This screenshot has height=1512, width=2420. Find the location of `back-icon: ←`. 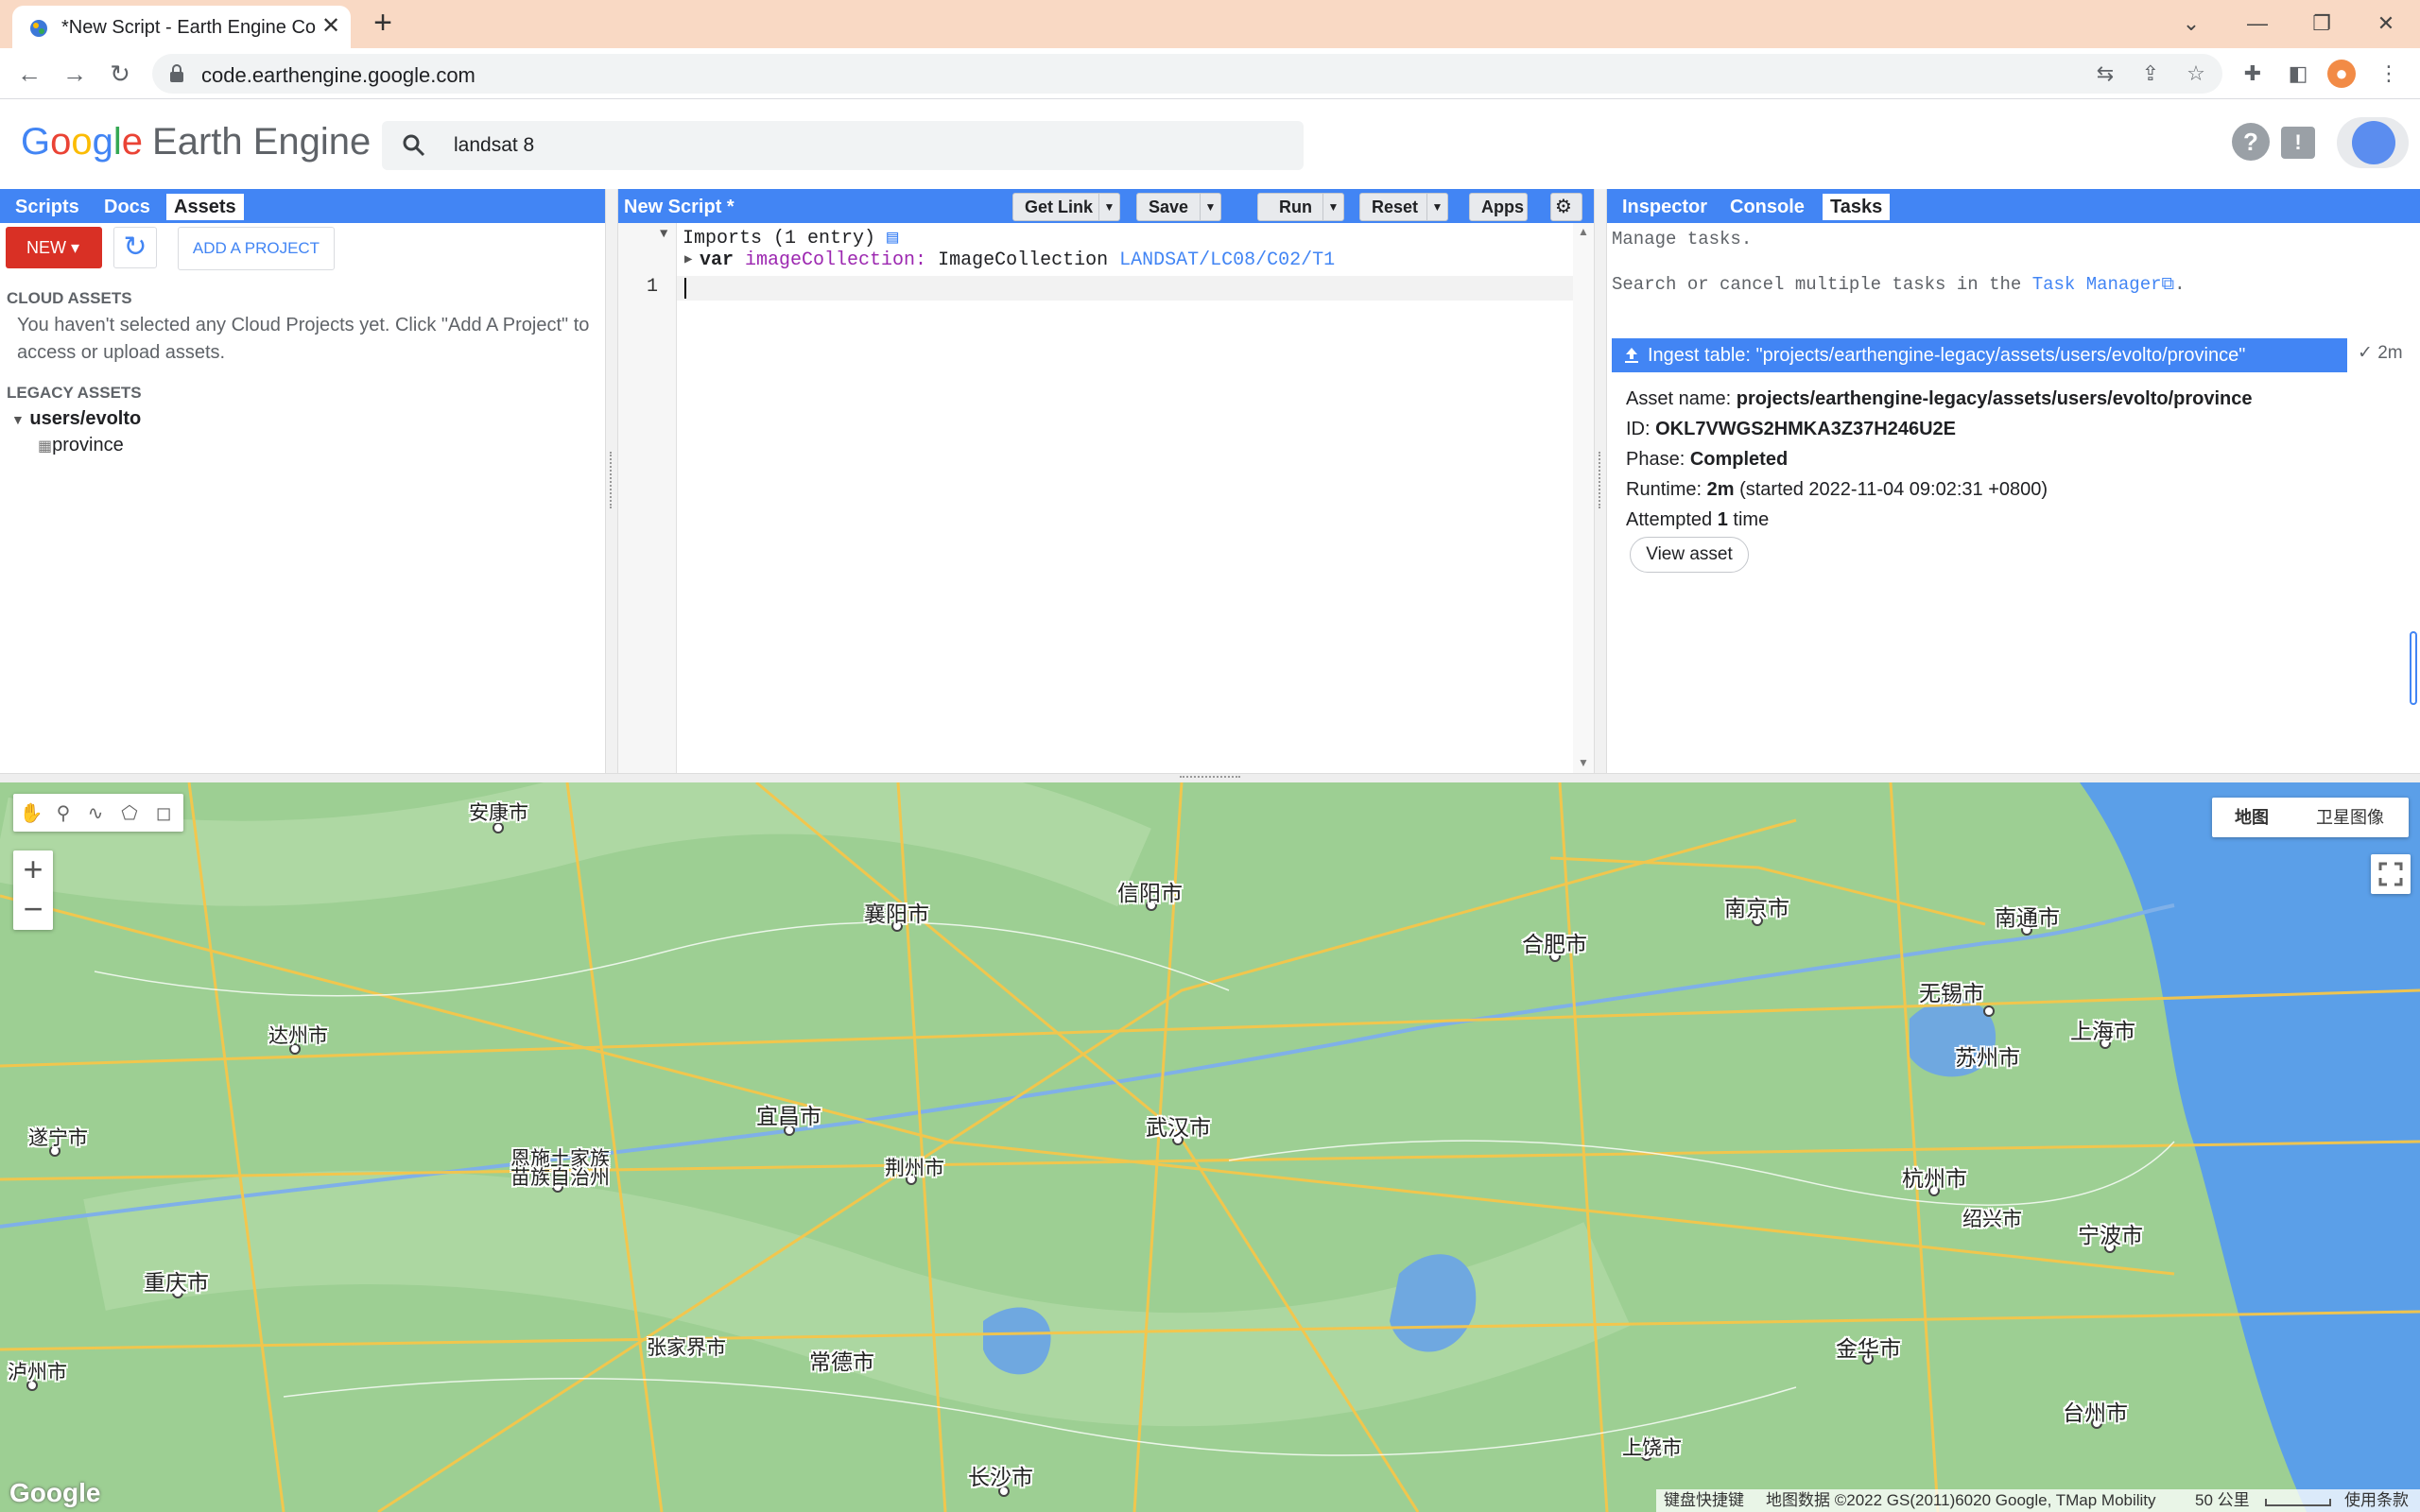

back-icon: ← is located at coordinates (29, 74).